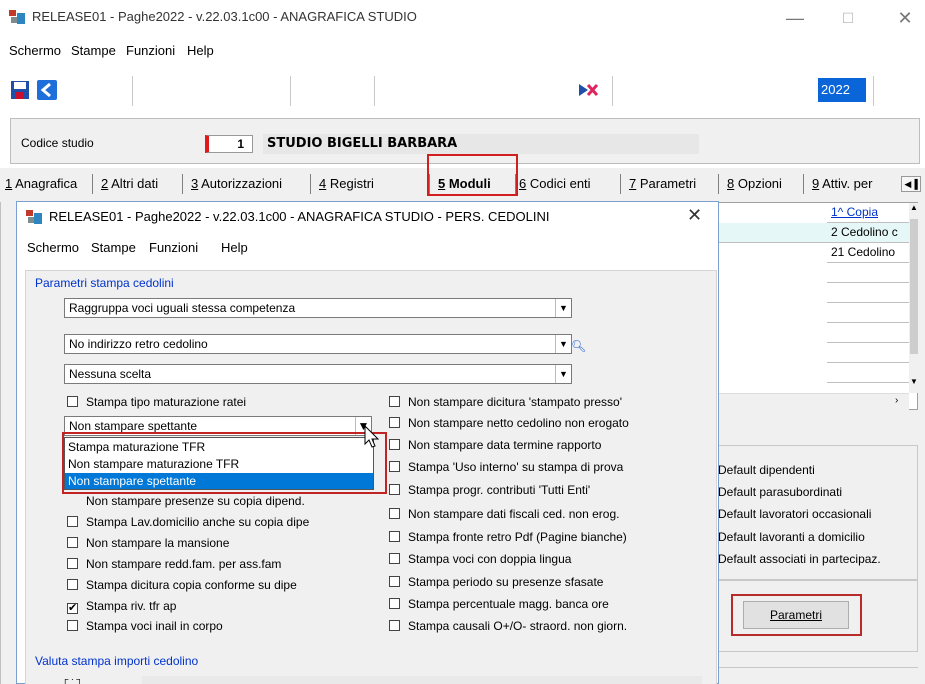 The width and height of the screenshot is (925, 684). I want to click on default-lavoratori-occasionali: Default lavoratori occasionali, so click(794, 514).